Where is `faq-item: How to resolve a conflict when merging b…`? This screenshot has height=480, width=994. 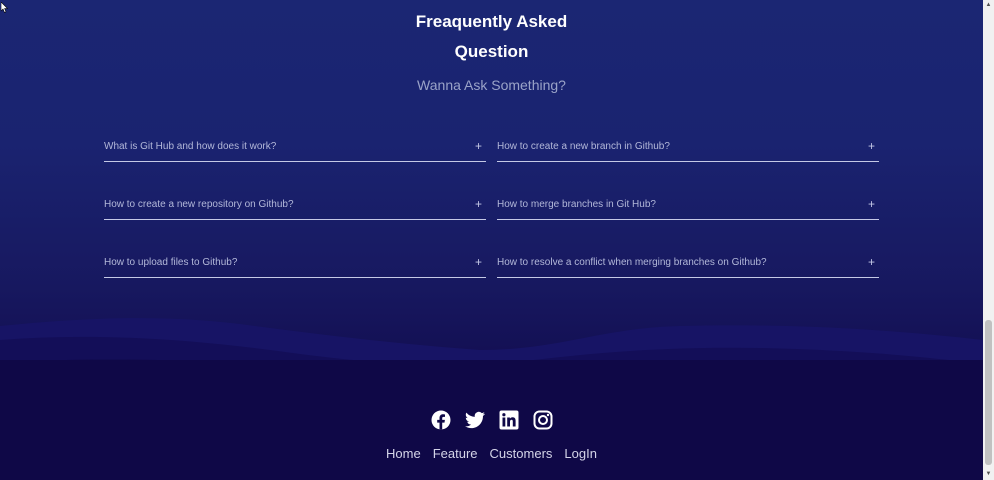 faq-item: How to resolve a conflict when merging b… is located at coordinates (688, 264).